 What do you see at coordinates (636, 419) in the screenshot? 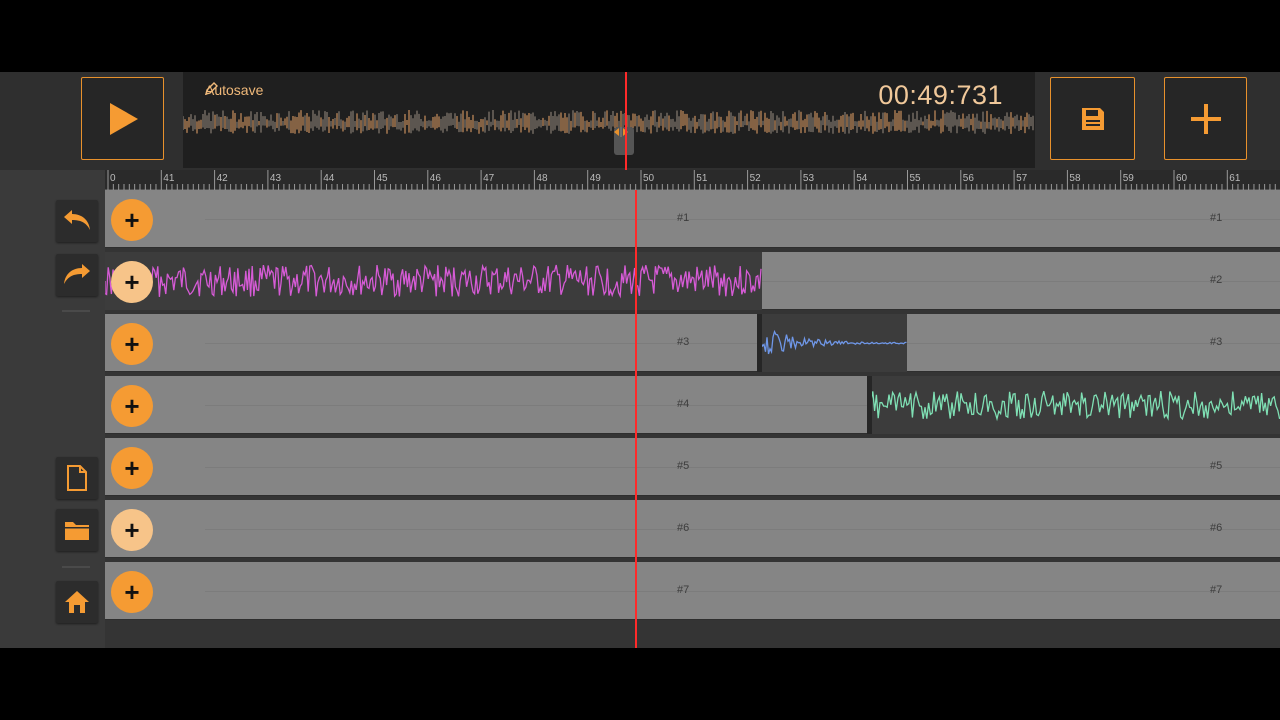
I see `playhead` at bounding box center [636, 419].